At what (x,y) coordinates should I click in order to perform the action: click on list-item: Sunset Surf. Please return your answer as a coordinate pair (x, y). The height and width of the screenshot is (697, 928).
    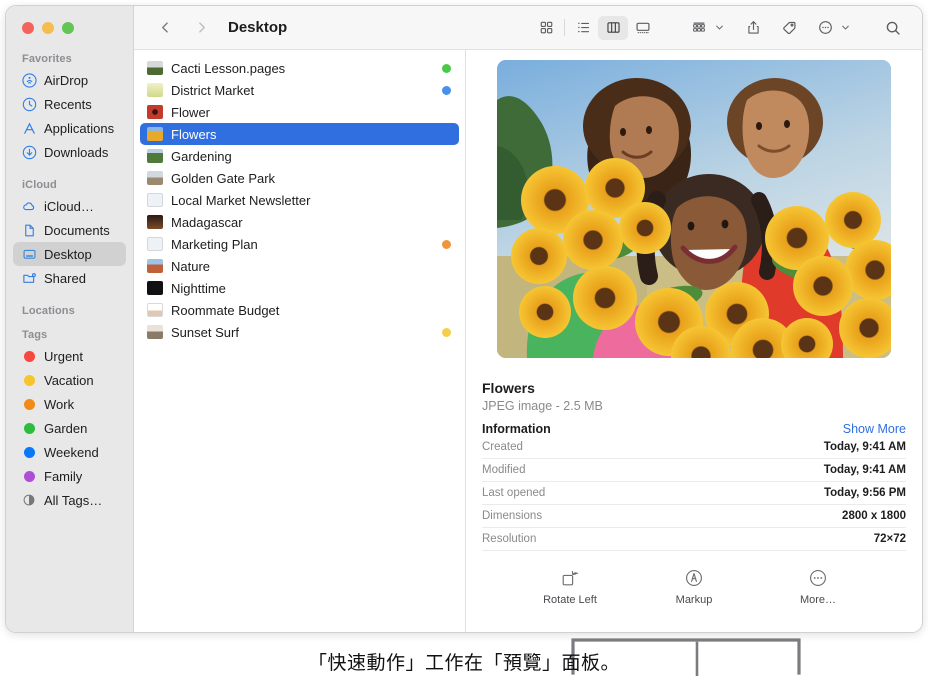
    Looking at the image, I should click on (299, 332).